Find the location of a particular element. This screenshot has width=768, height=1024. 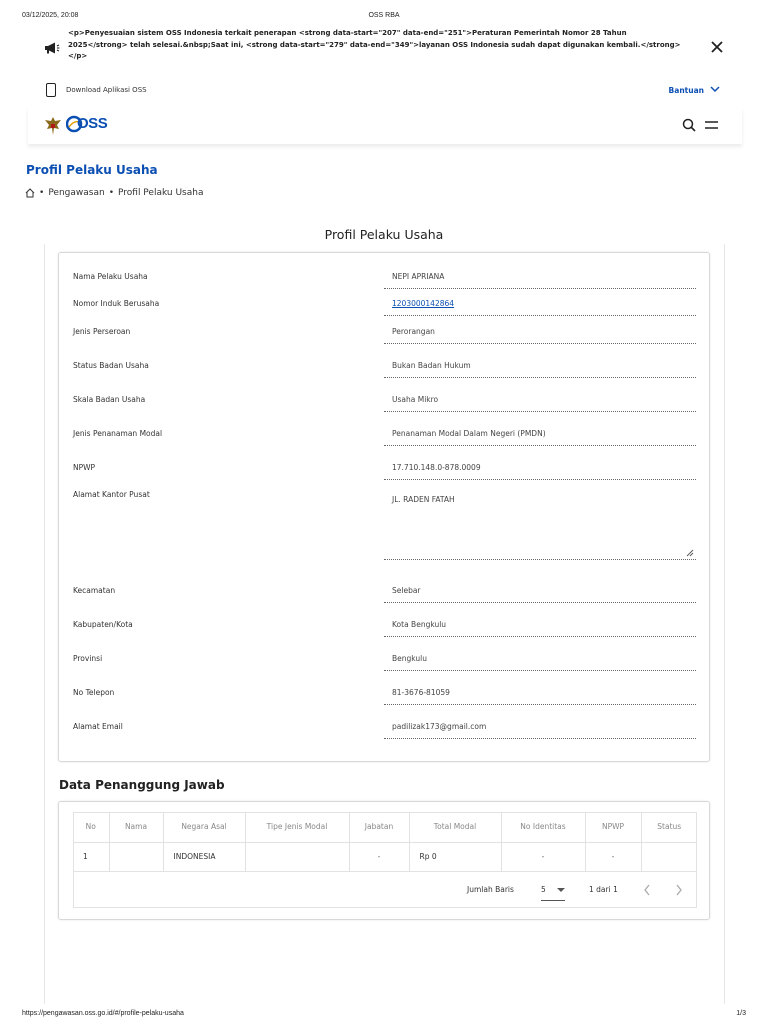

table-cell: 1 is located at coordinates (91, 857).